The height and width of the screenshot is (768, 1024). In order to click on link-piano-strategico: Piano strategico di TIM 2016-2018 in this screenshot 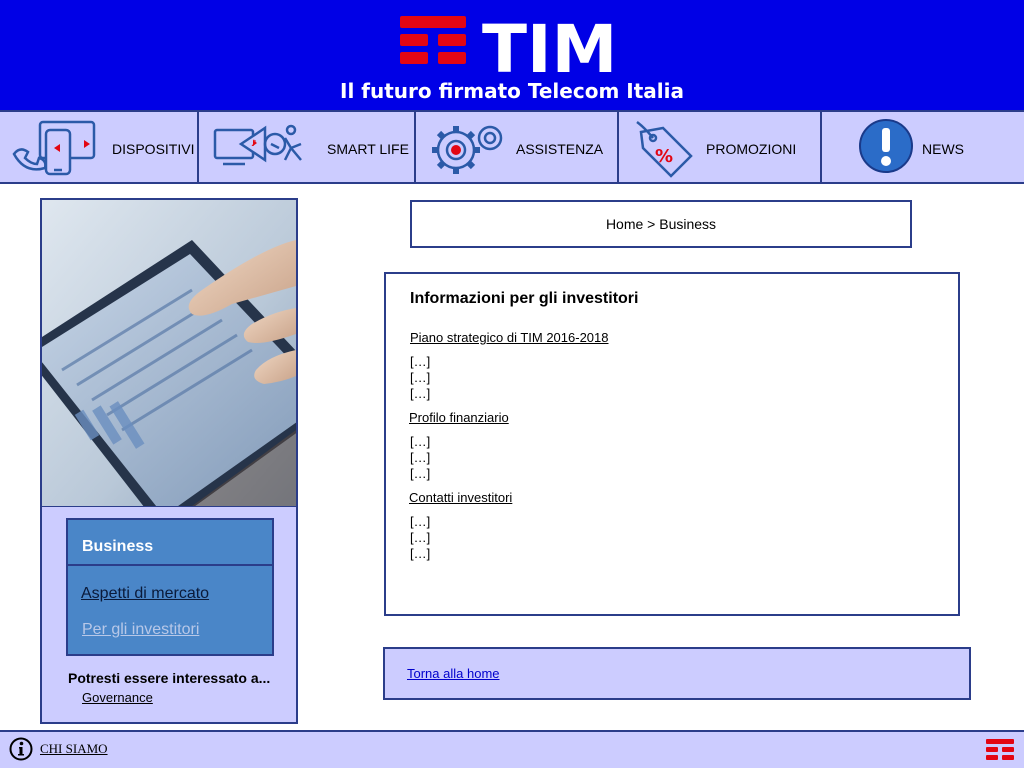, I will do `click(509, 337)`.